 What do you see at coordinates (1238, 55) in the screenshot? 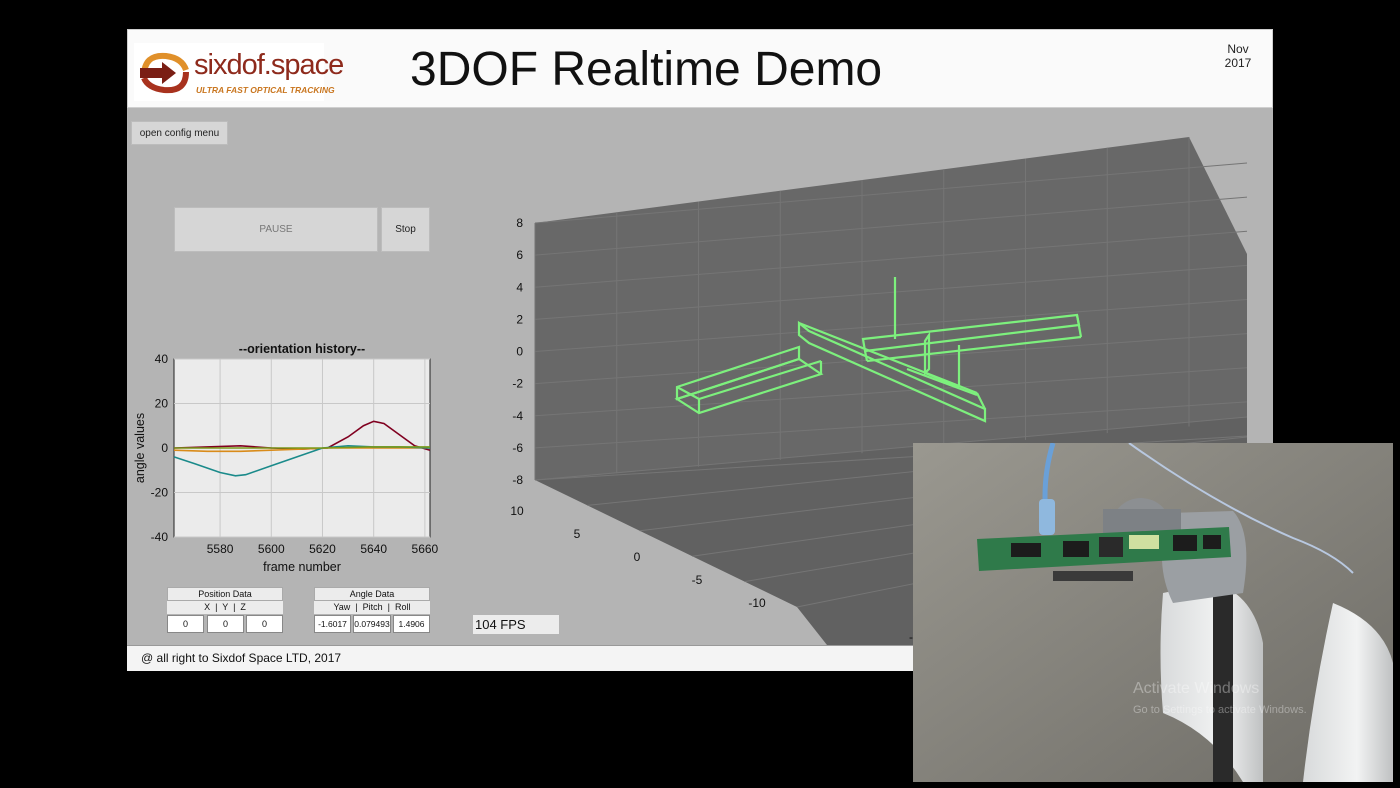
I see `date-label: Nov 2017` at bounding box center [1238, 55].